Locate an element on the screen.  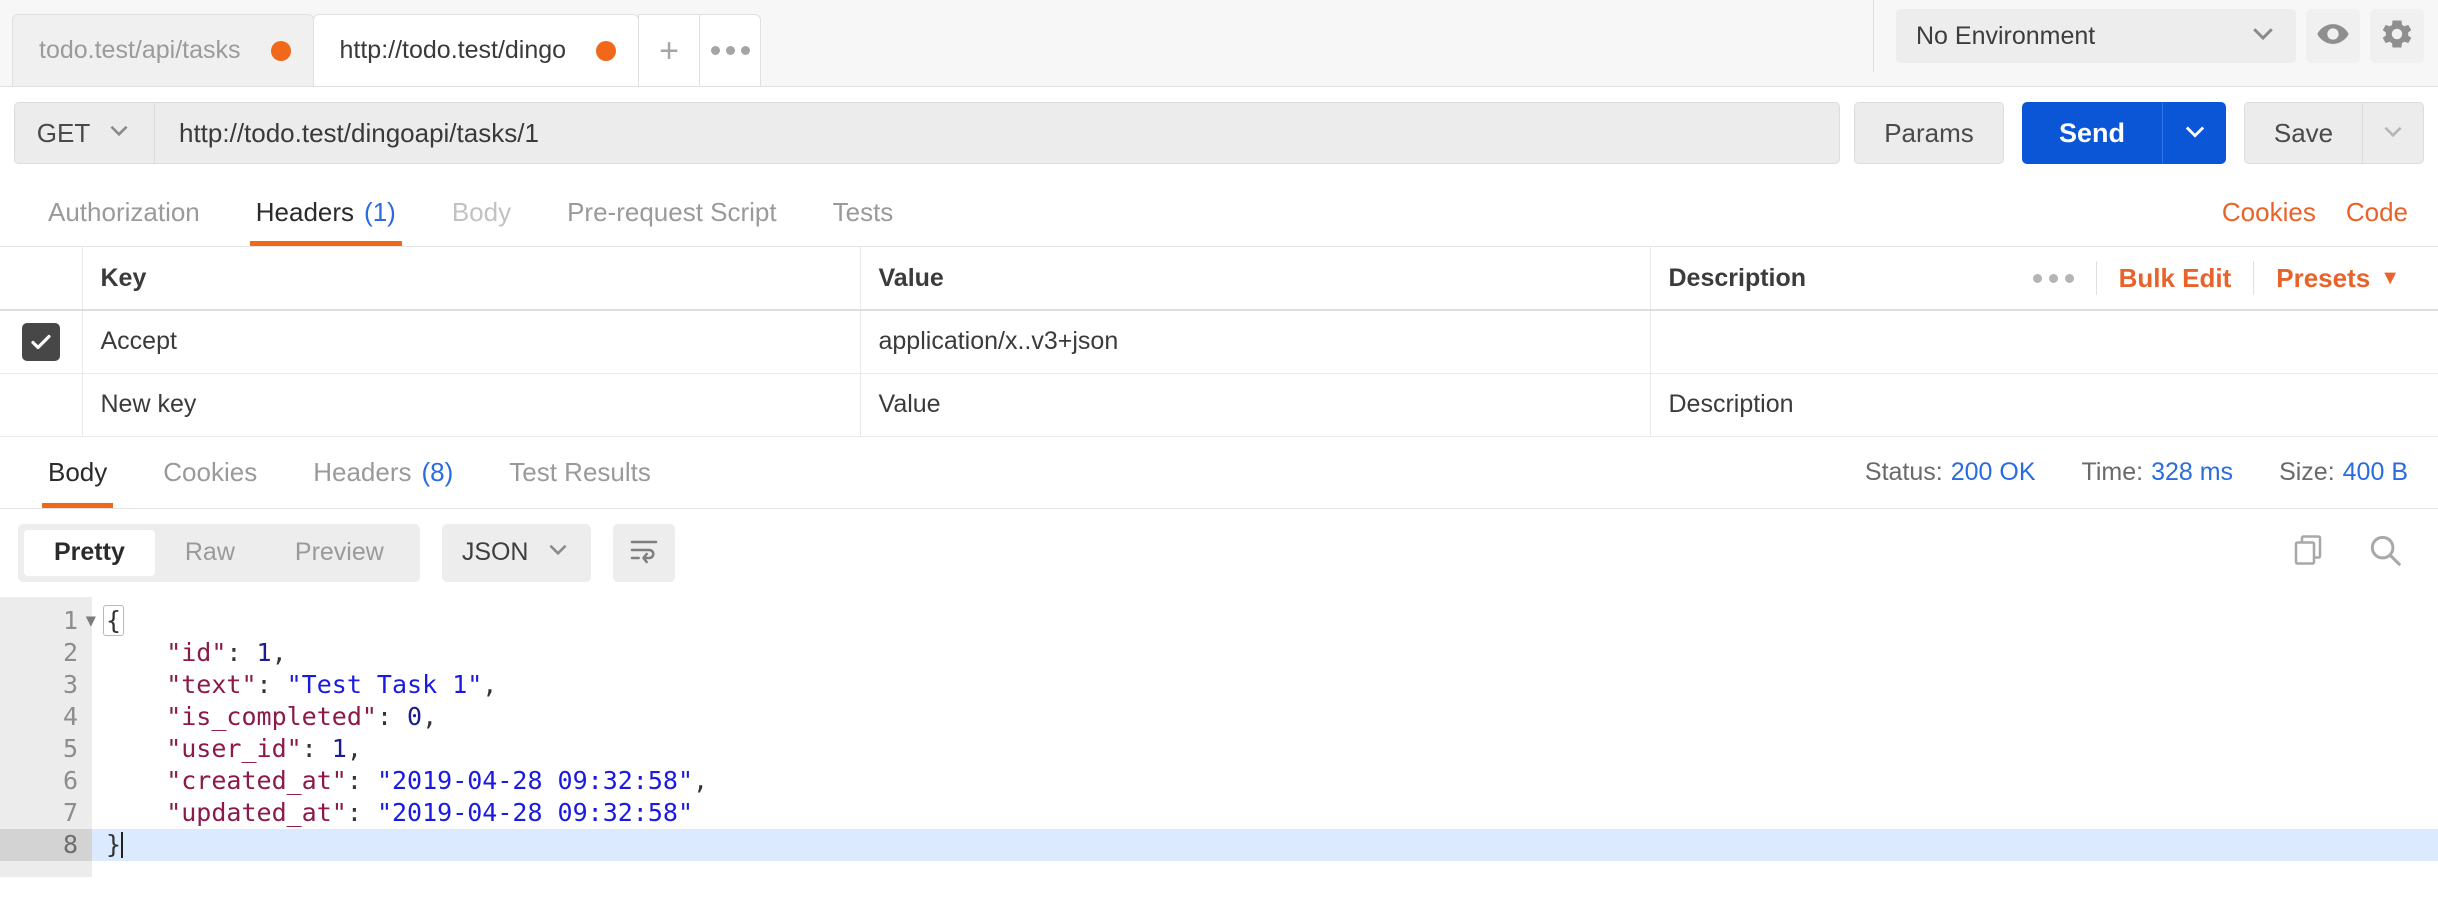
new-header-value-input: Value is located at coordinates (1255, 405).